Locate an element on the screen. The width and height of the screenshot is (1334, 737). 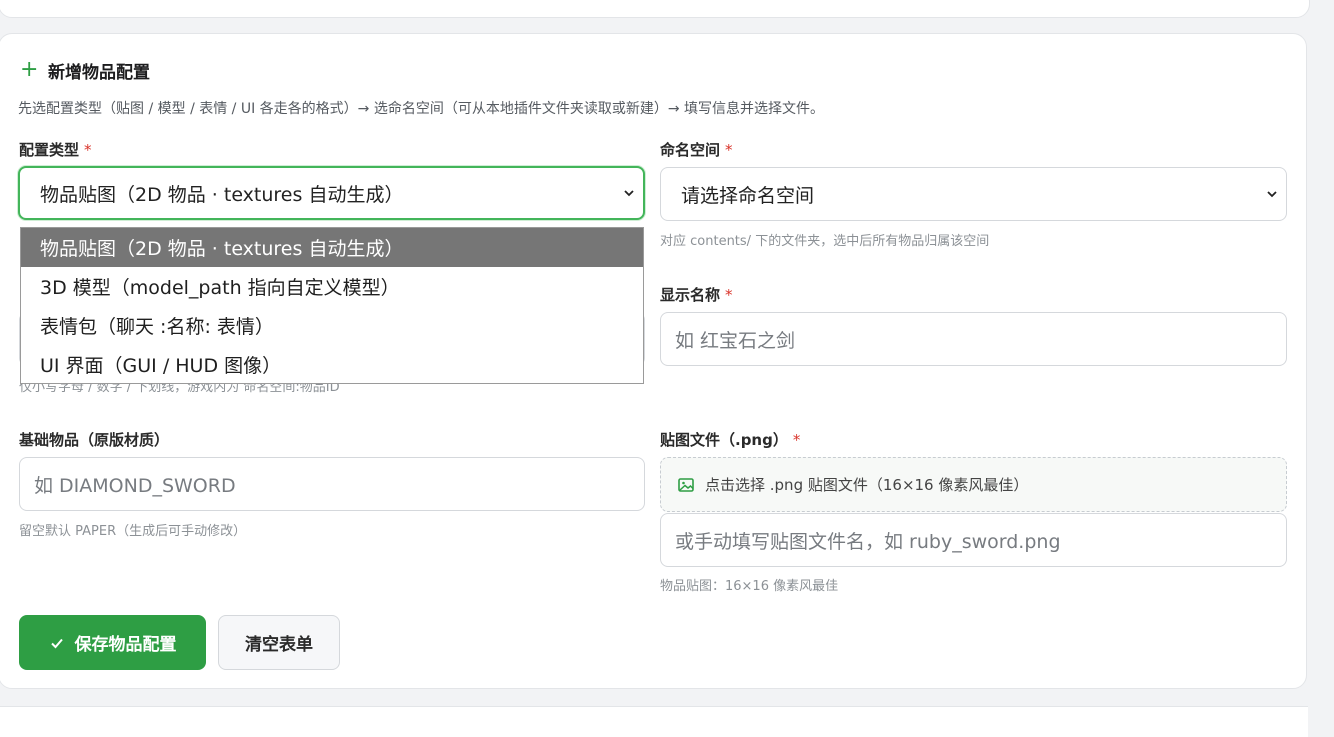
display-name-input: 如 红宝石之剑 is located at coordinates (973, 339).